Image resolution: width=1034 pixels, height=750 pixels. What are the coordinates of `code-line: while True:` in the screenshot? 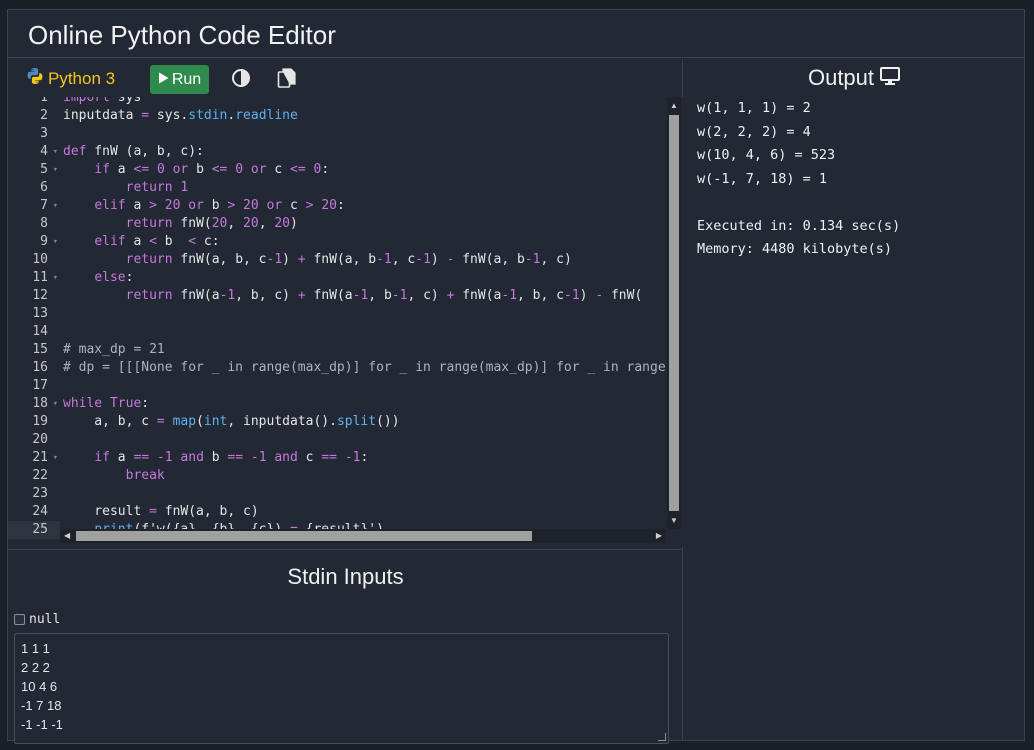 It's located at (364, 404).